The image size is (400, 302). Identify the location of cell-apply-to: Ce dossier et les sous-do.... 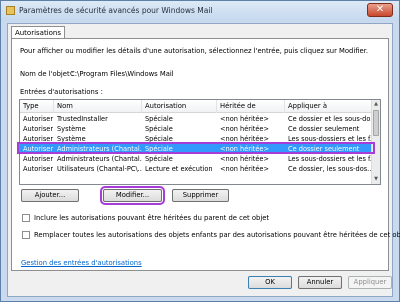
(330, 119).